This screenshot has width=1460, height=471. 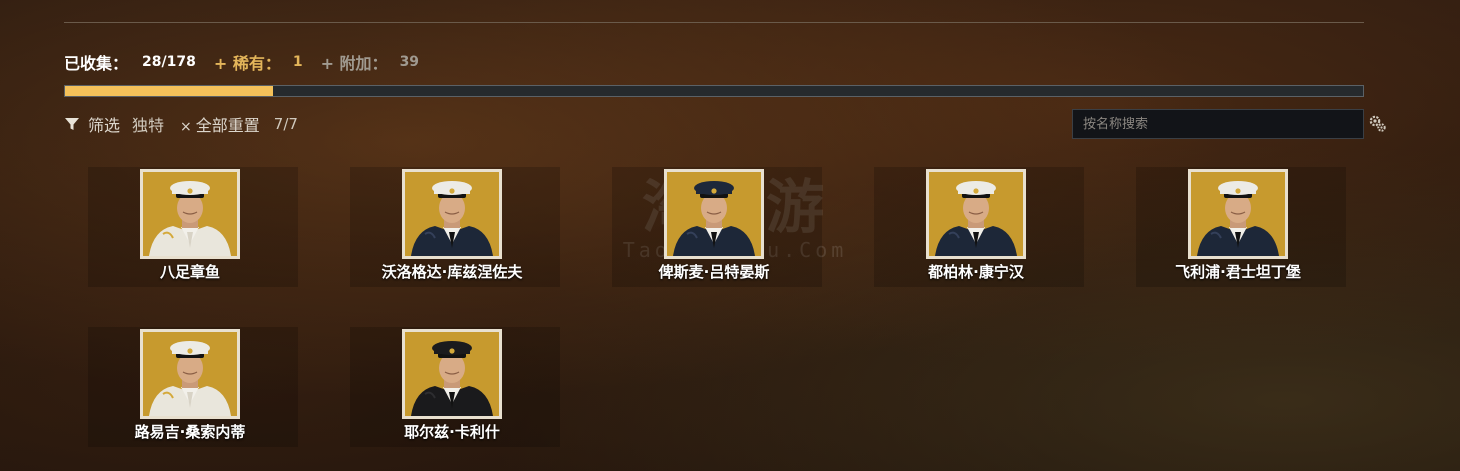 What do you see at coordinates (169, 62) in the screenshot?
I see `collected-value: 28/178` at bounding box center [169, 62].